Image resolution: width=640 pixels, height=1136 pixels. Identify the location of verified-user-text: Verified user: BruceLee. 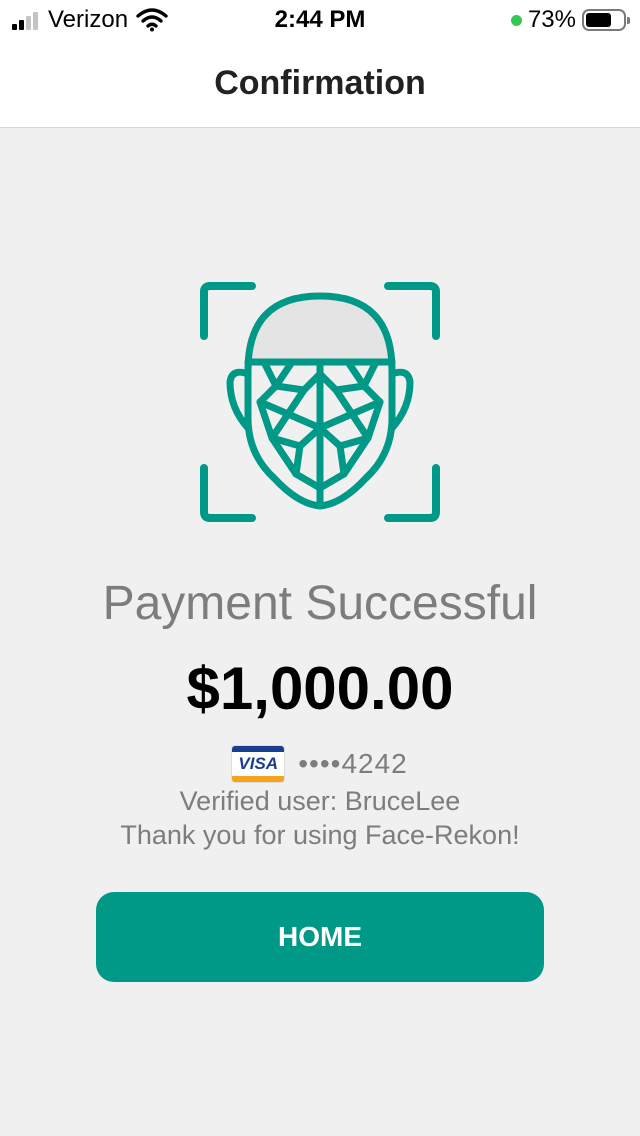
(320, 801).